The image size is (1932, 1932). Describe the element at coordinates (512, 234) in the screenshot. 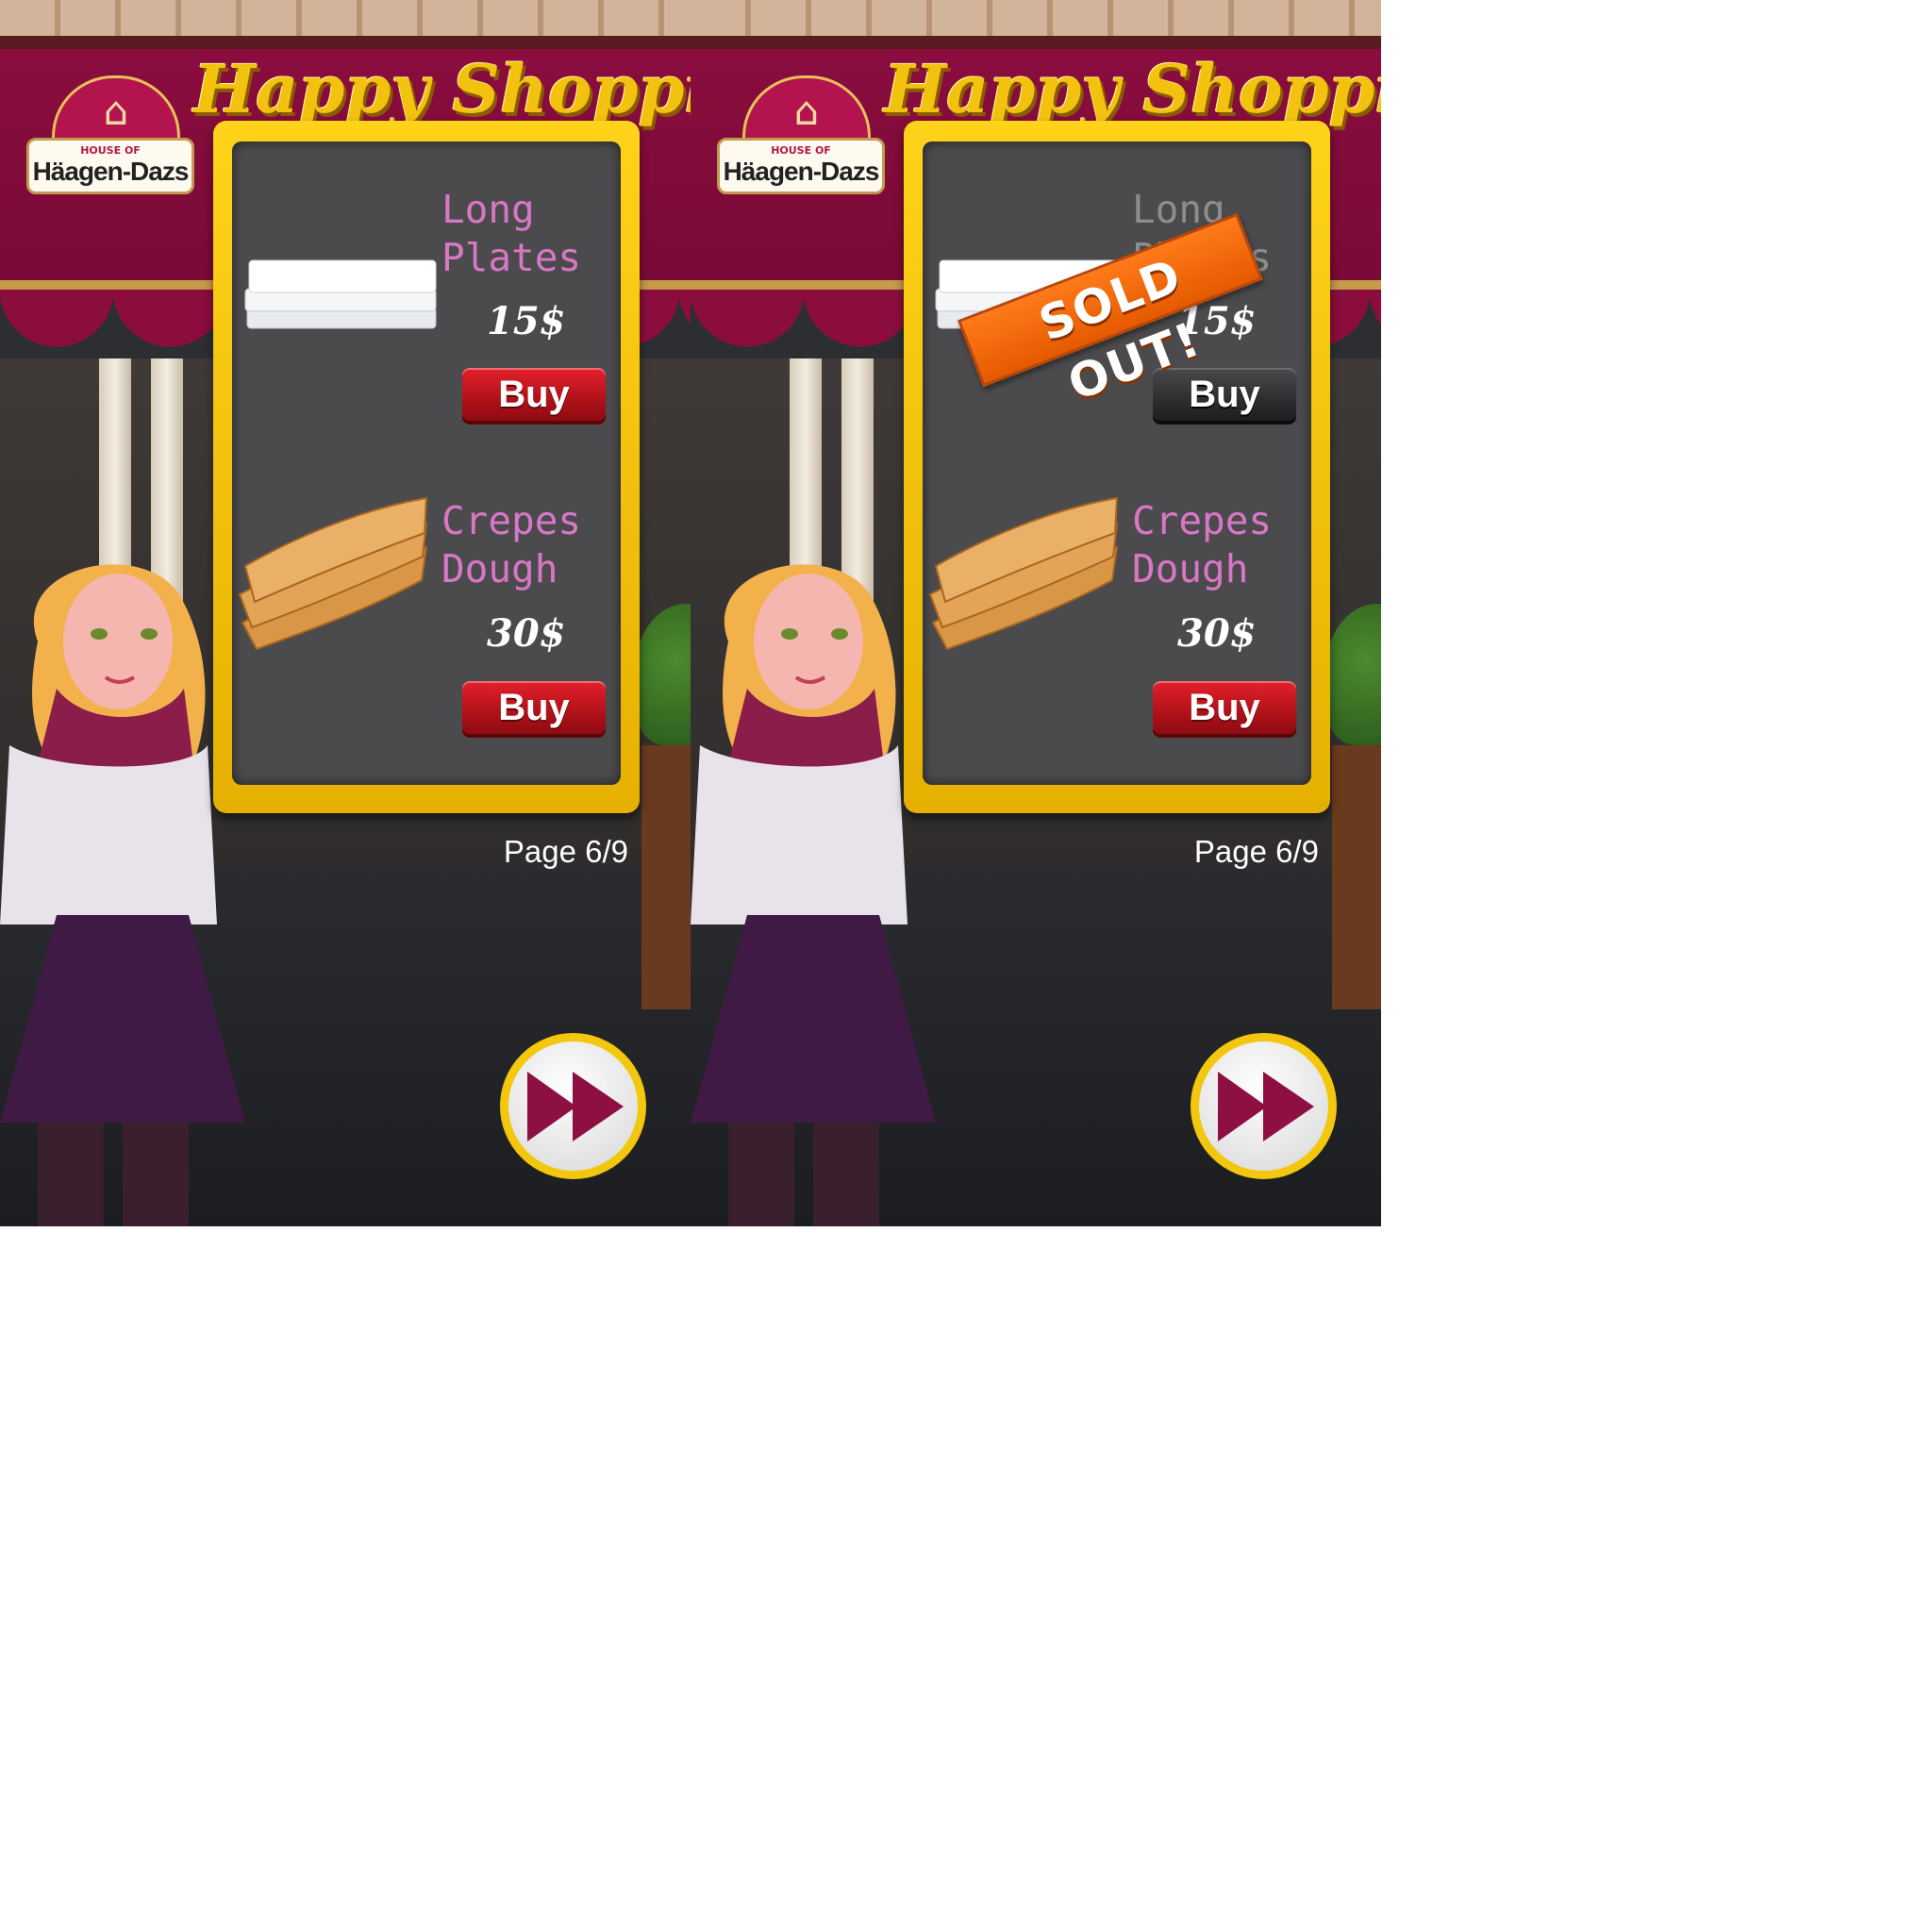

I see `item-name-long-plates: Long Plates` at that location.